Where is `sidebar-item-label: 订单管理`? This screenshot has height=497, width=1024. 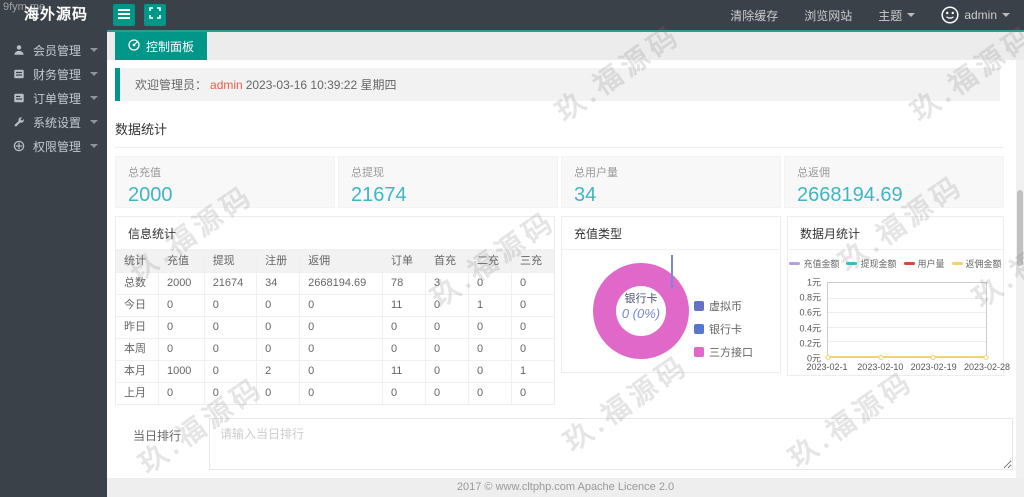 sidebar-item-label: 订单管理 is located at coordinates (57, 98).